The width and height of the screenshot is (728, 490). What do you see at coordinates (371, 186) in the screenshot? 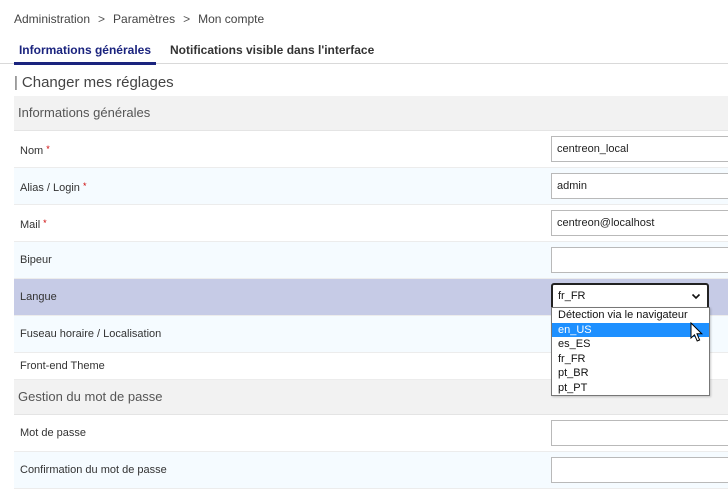
I see `form-row-alias: Alias / Login * admin` at bounding box center [371, 186].